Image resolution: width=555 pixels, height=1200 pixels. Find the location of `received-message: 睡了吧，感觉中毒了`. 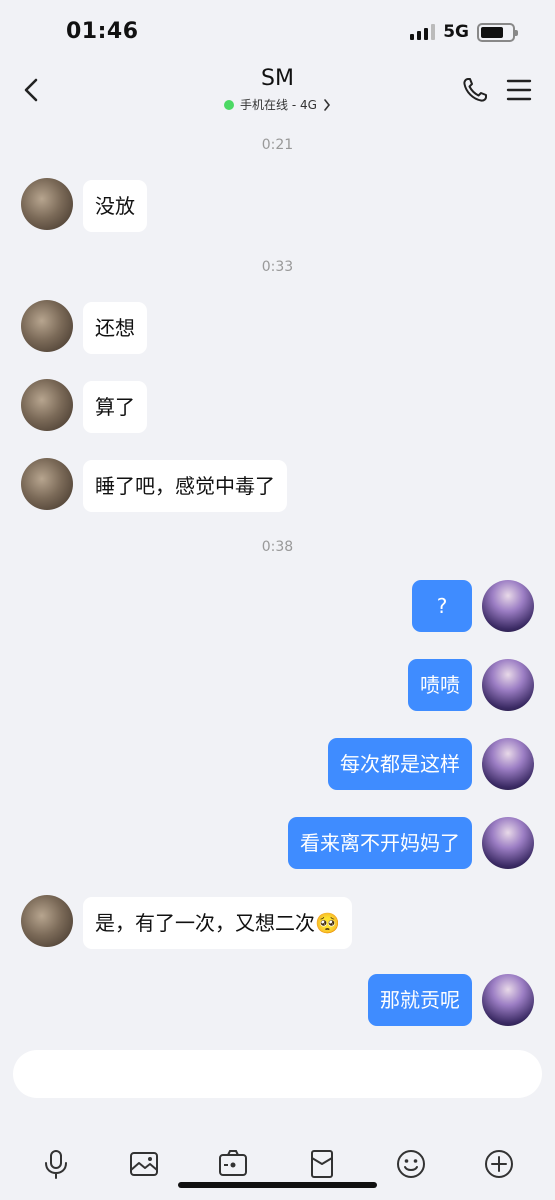

received-message: 睡了吧，感觉中毒了 is located at coordinates (185, 486).